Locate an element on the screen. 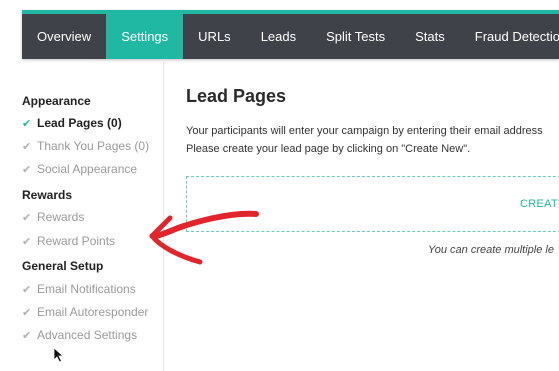 The height and width of the screenshot is (371, 559). sidebar-item-lead-pages: ✔ Lead Pages (0) is located at coordinates (72, 123).